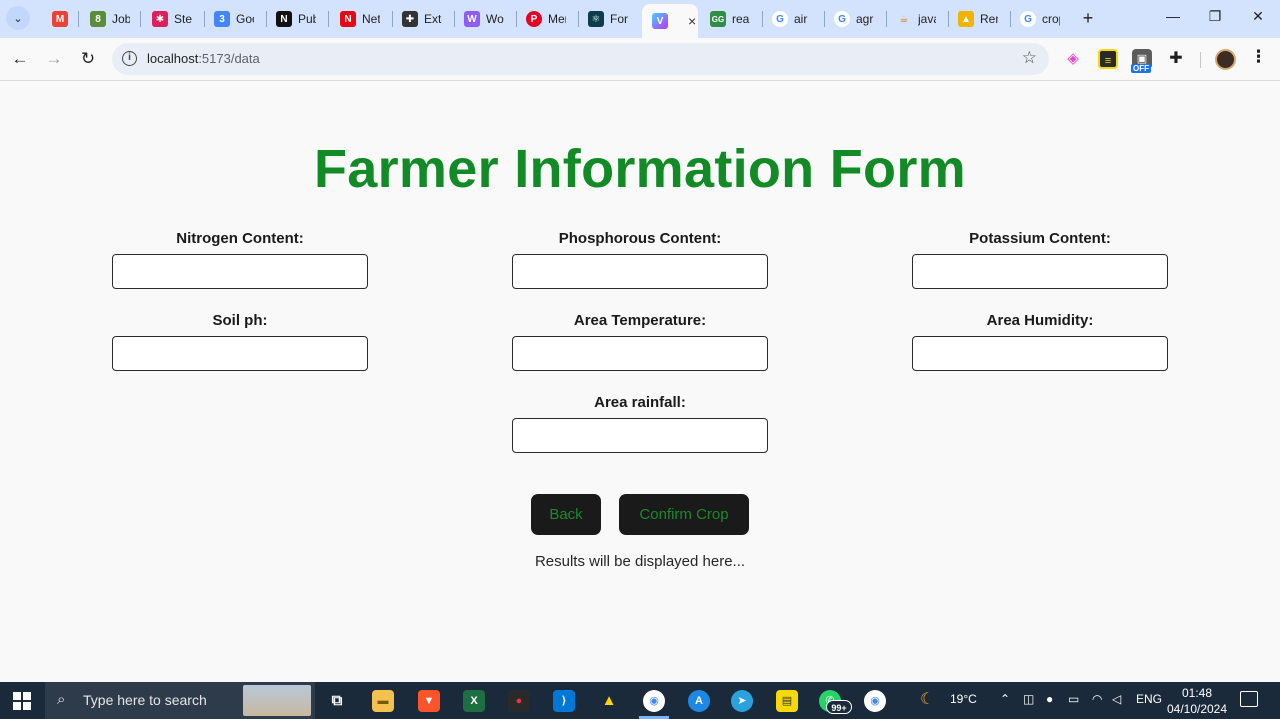 Image resolution: width=1280 pixels, height=719 pixels. Describe the element at coordinates (1088, 18) in the screenshot. I see `new-tab-button: +` at that location.